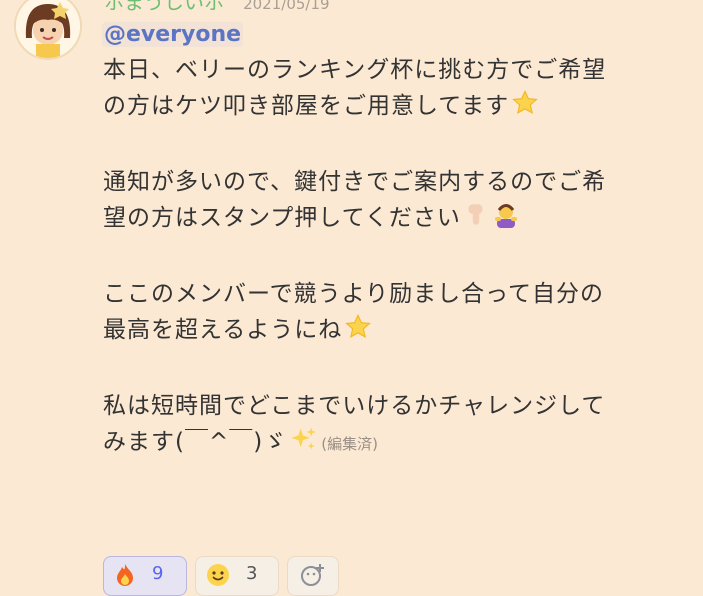  What do you see at coordinates (398, 332) in the screenshot?
I see `message-line: 最高を超えるようにね` at bounding box center [398, 332].